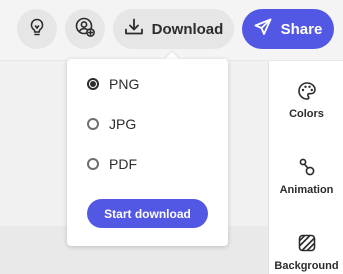 This screenshot has height=274, width=343. I want to click on panel-label-background: Background, so click(306, 266).